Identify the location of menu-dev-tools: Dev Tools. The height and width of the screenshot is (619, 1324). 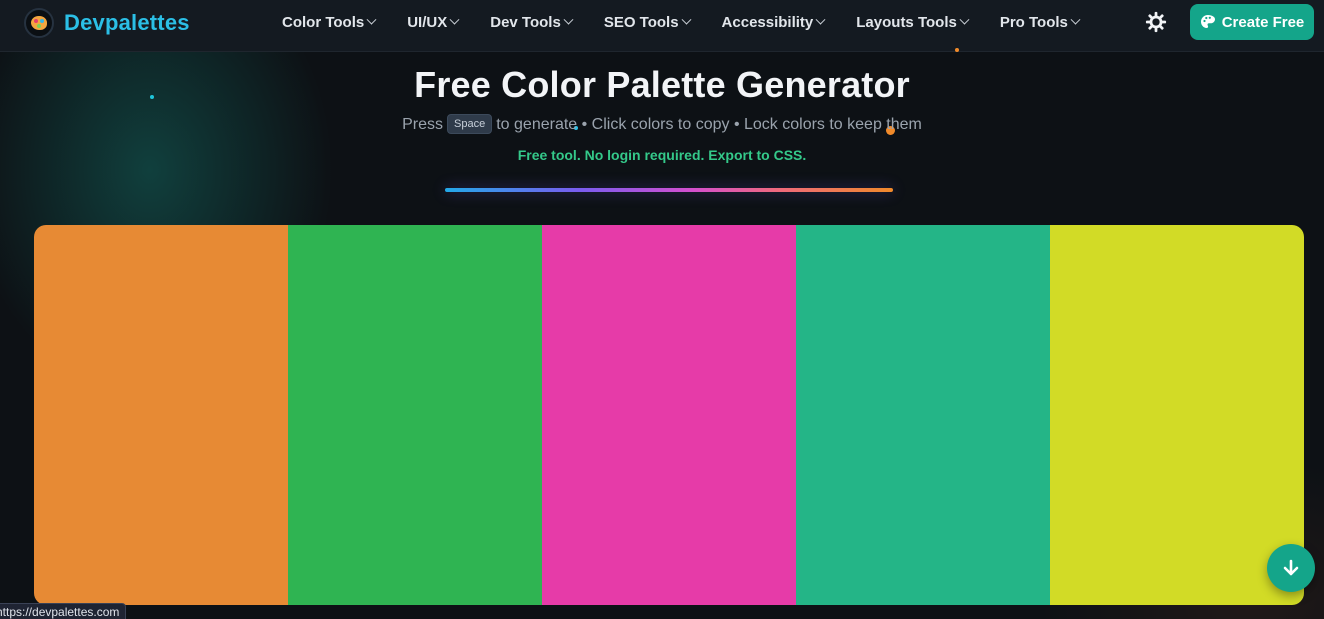
(532, 22).